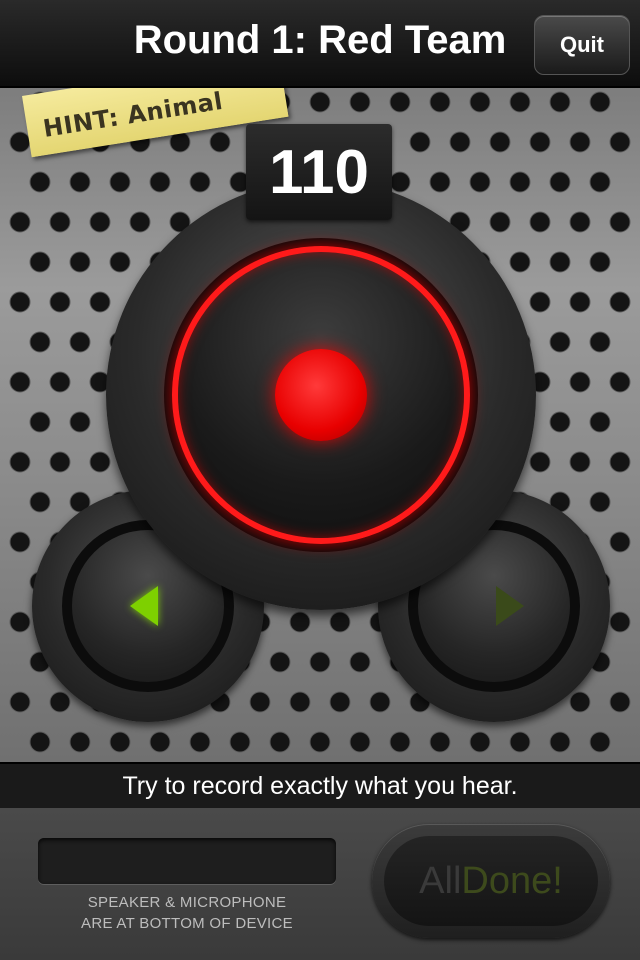  Describe the element at coordinates (440, 880) in the screenshot. I see `all-done-label-all: All` at that location.